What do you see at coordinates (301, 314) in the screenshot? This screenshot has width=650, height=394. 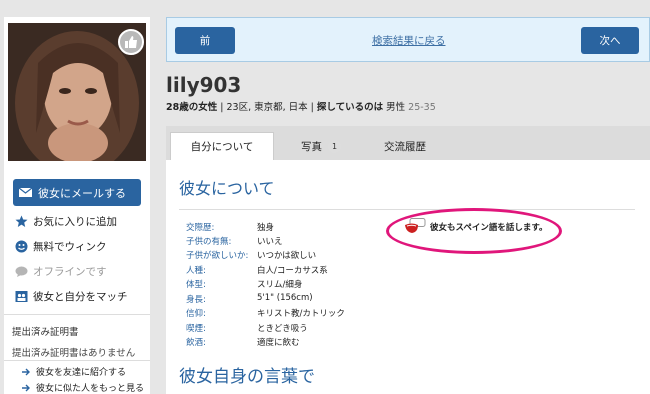 I see `detail-value: キリスト教/カトリック` at bounding box center [301, 314].